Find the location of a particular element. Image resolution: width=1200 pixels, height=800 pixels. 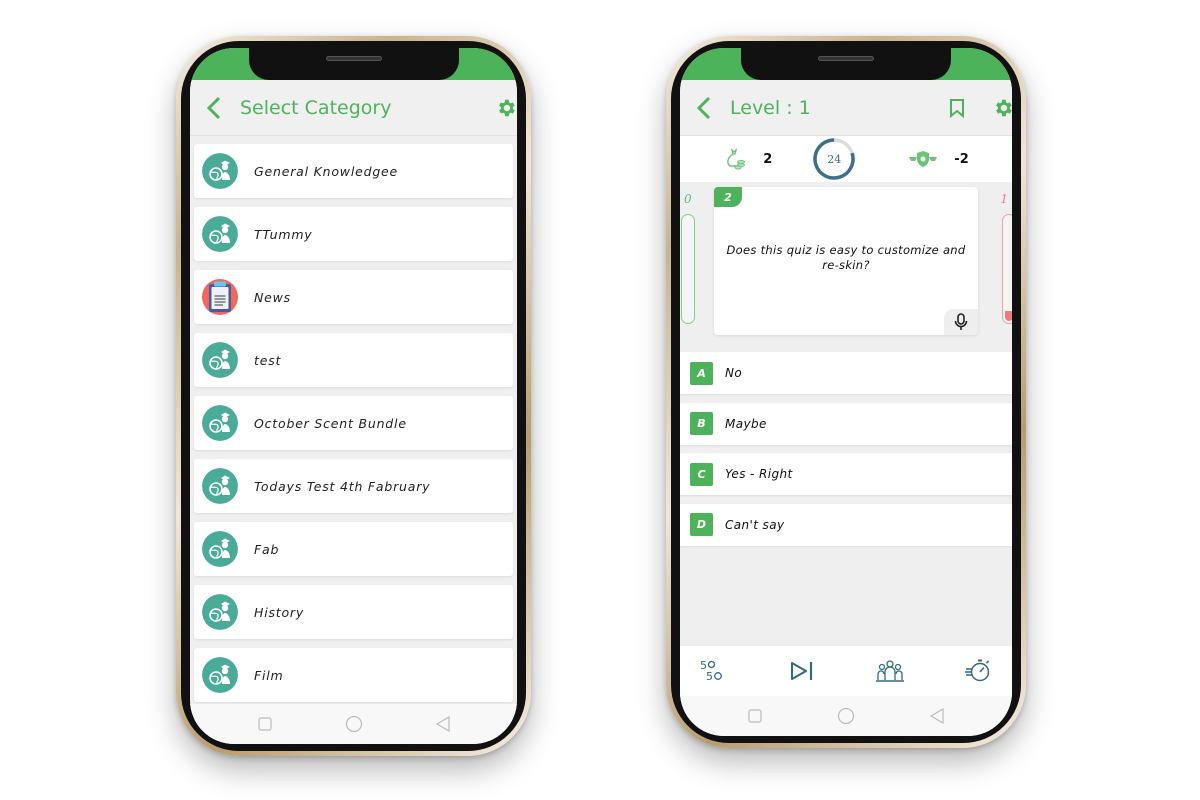

category-label: Fab is located at coordinates (267, 549).